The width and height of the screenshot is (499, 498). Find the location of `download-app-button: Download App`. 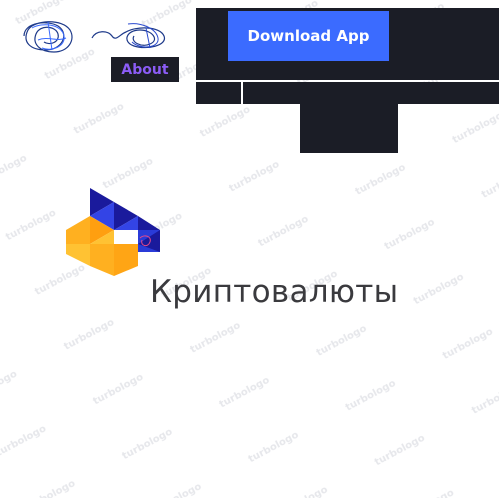

download-app-button: Download App is located at coordinates (308, 36).